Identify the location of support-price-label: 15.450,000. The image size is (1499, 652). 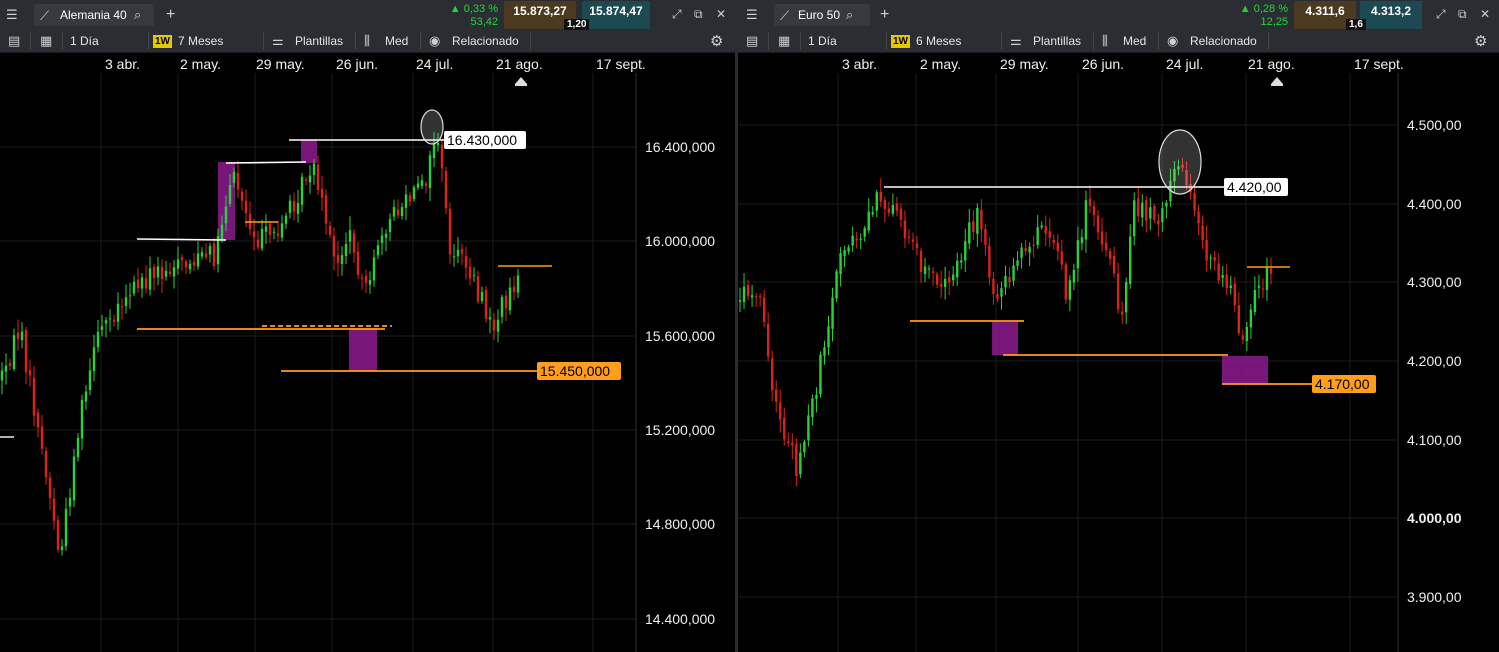
(575, 371).